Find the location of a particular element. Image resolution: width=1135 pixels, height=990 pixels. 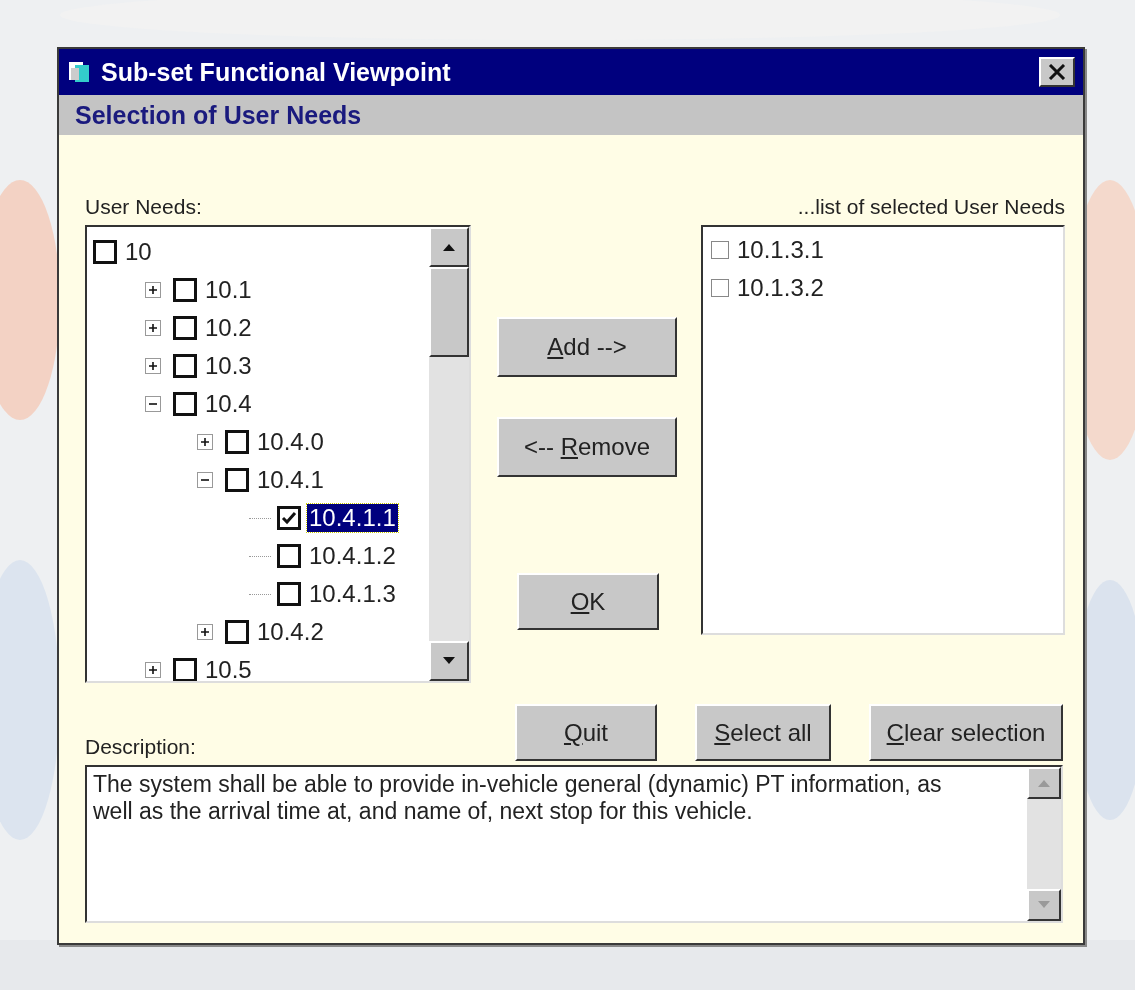

tree-item: 10.4.1.3 is located at coordinates (352, 594).